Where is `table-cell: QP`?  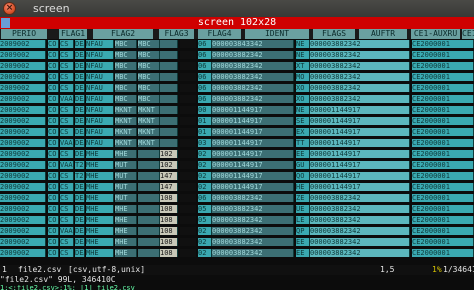
table-cell: QP is located at coordinates (303, 231).